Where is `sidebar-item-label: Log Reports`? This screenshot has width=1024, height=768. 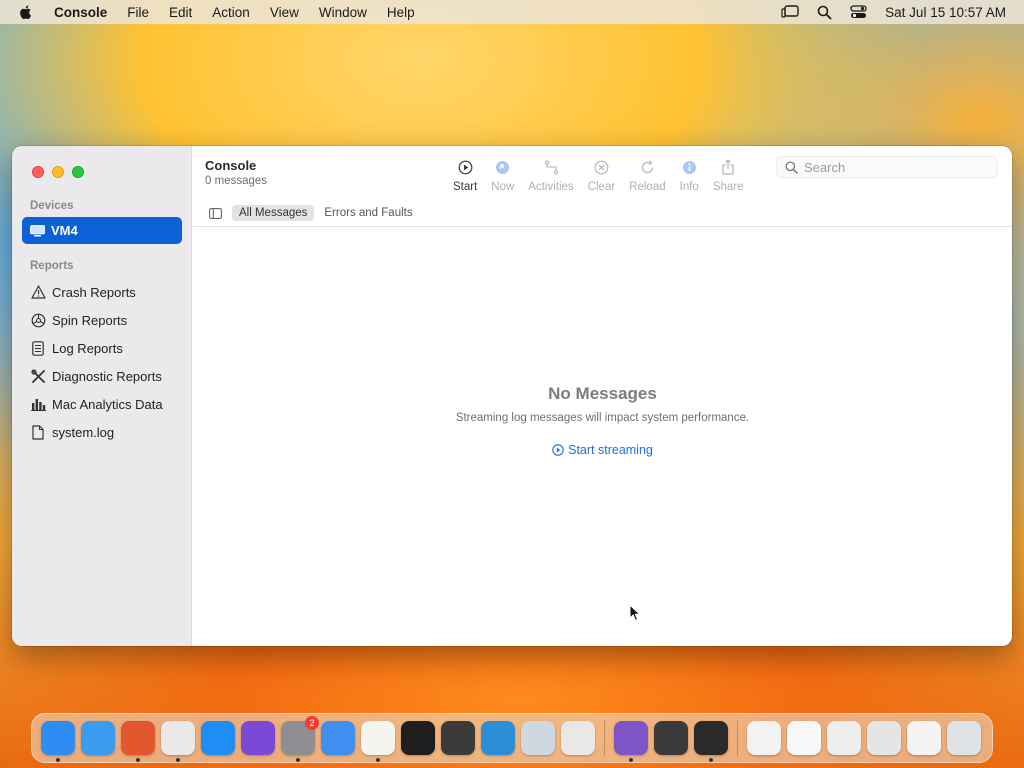 sidebar-item-label: Log Reports is located at coordinates (87, 348).